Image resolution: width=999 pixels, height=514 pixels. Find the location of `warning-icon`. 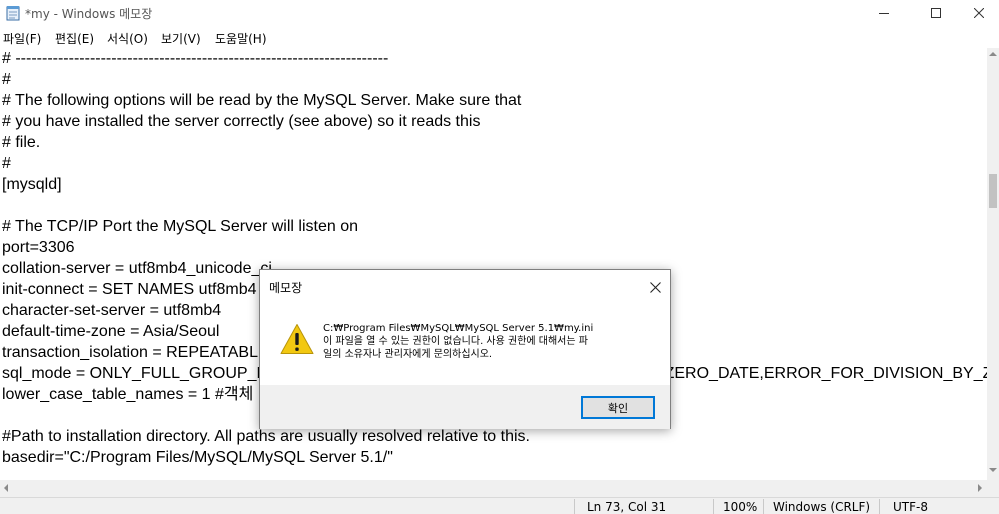

warning-icon is located at coordinates (297, 339).